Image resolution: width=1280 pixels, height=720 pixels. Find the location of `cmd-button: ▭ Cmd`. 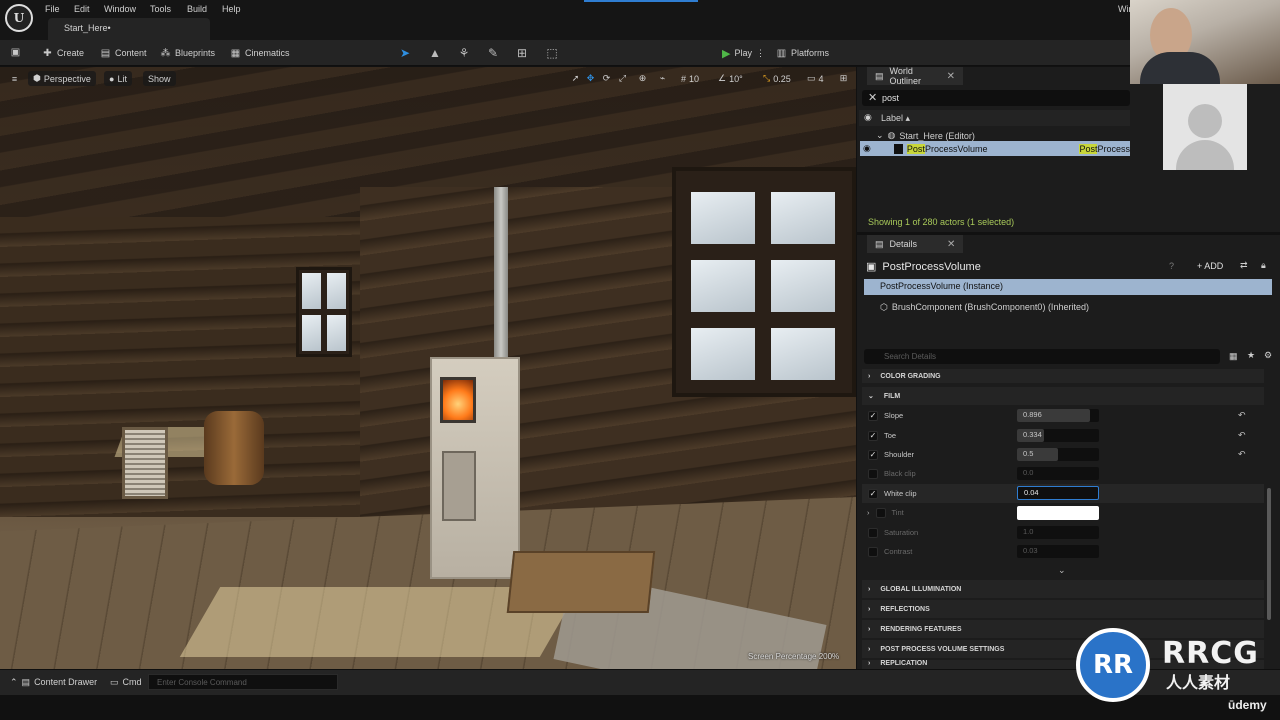

cmd-button: ▭ Cmd is located at coordinates (126, 682).